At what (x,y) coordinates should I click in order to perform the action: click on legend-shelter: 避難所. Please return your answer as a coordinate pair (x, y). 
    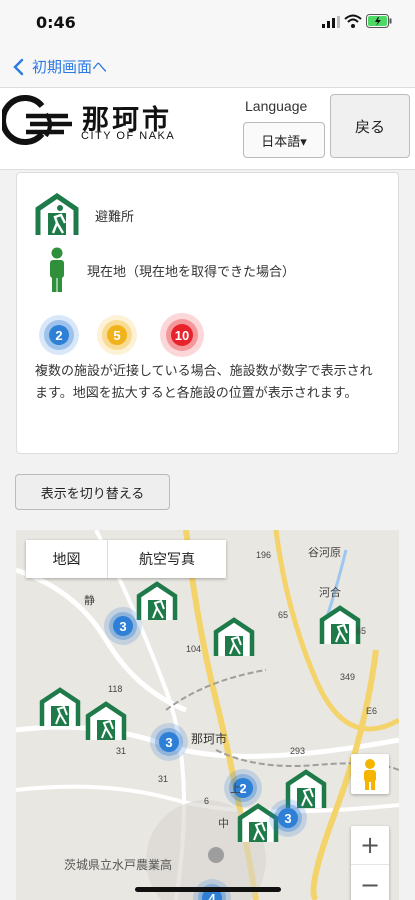
    Looking at the image, I should click on (84, 215).